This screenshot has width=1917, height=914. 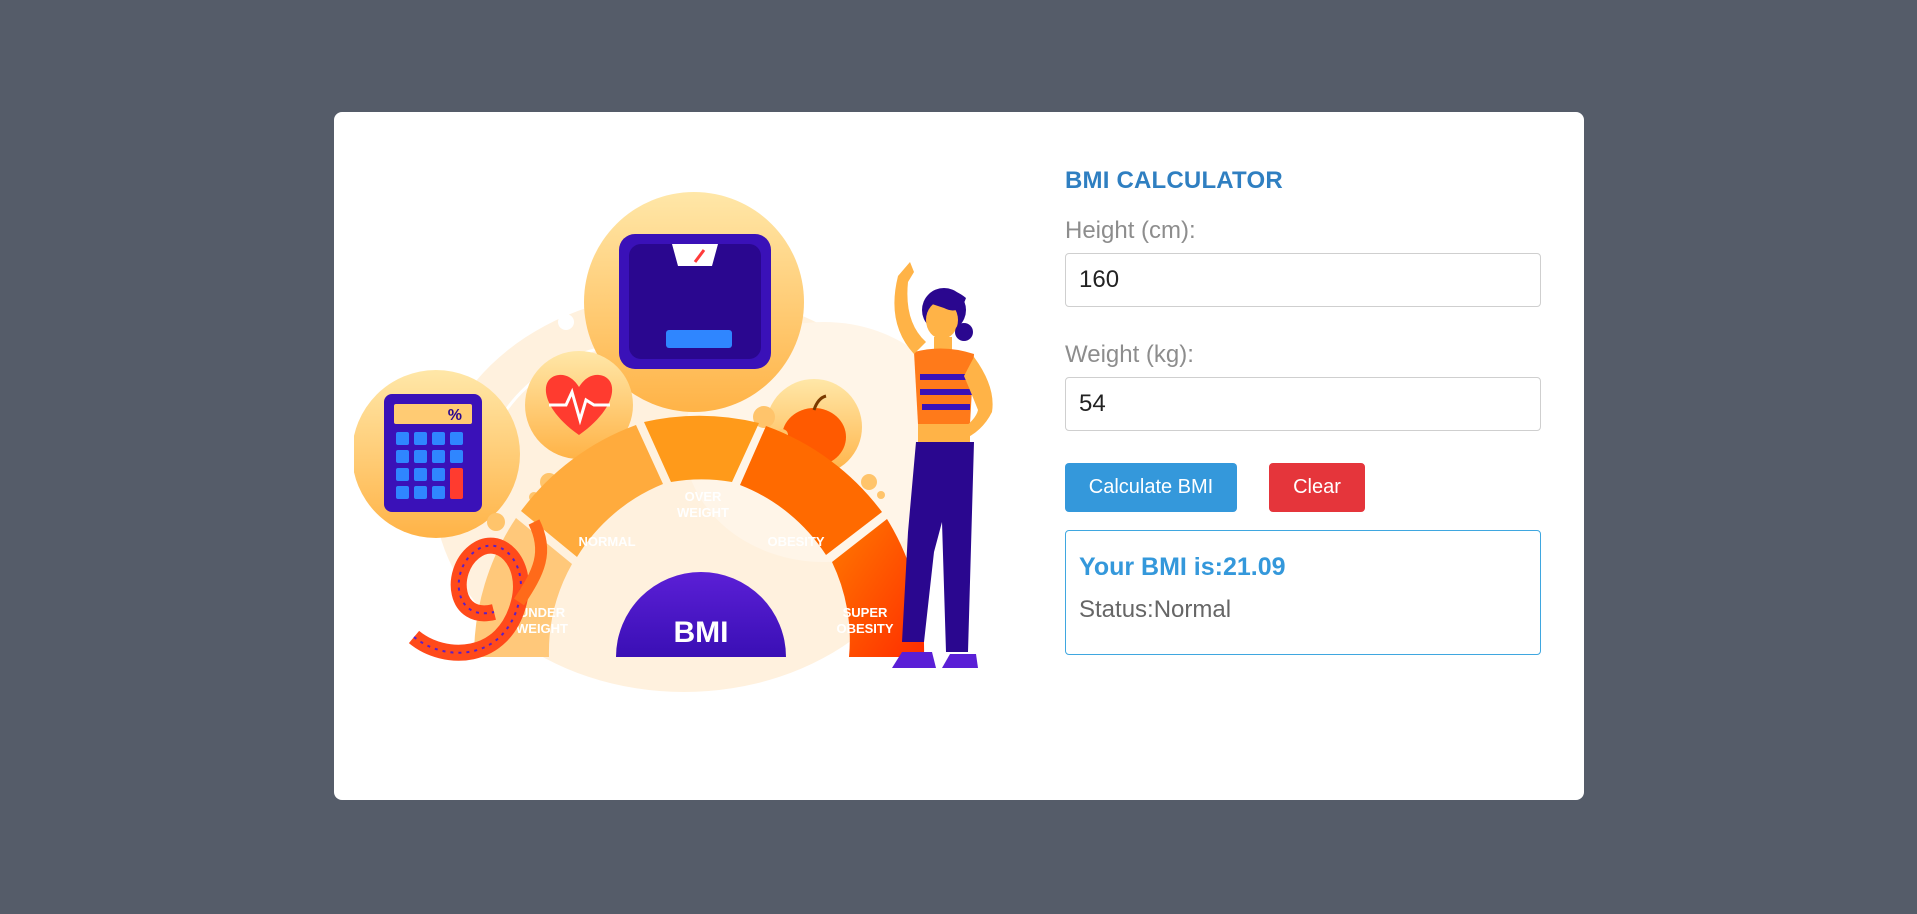 I want to click on bmi-status-text: Status:Normal, so click(x=1155, y=609).